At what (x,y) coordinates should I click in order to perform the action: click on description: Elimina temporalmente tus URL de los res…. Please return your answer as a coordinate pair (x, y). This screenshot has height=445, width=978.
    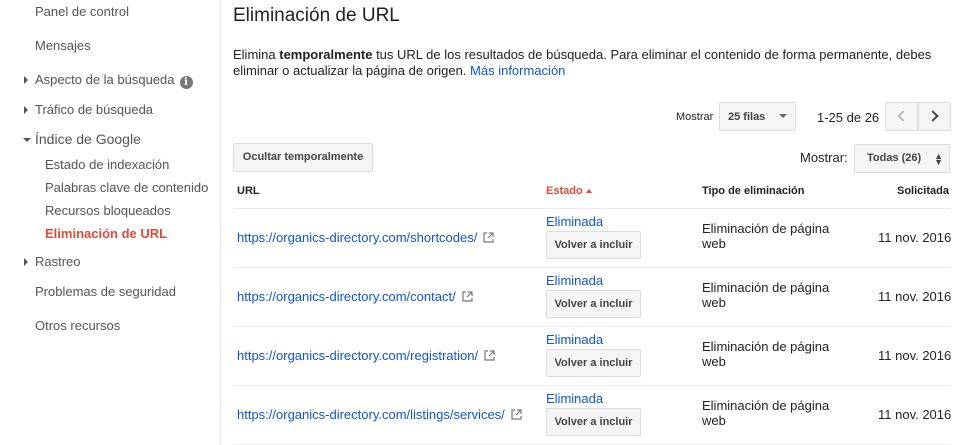
    Looking at the image, I should click on (600, 63).